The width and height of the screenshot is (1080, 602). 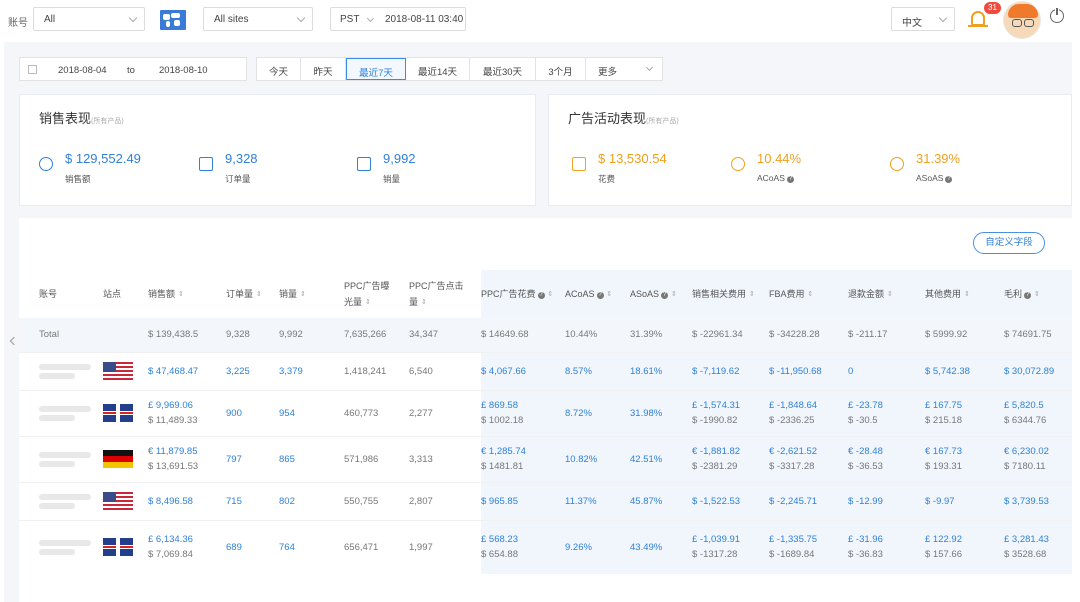 What do you see at coordinates (808, 294) in the screenshot?
I see `col-fba-fees: FBA费用 ⇕` at bounding box center [808, 294].